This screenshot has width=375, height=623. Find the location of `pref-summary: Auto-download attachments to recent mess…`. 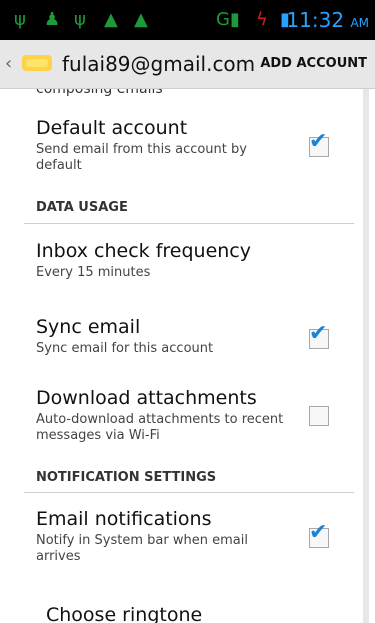

pref-summary: Auto-download attachments to recent mess… is located at coordinates (160, 427).